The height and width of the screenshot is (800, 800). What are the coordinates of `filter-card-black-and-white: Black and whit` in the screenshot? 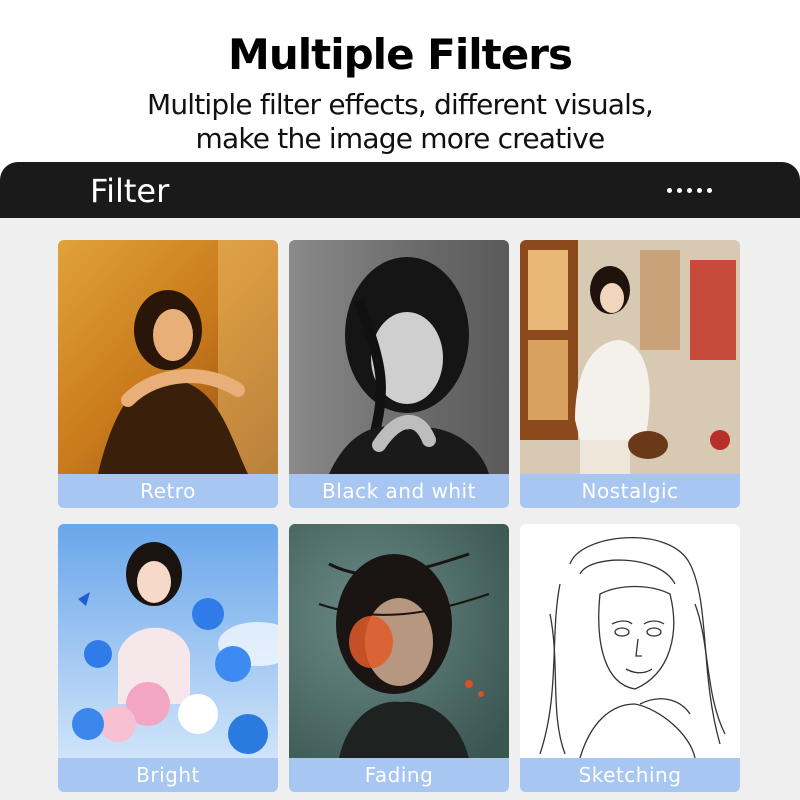 It's located at (399, 374).